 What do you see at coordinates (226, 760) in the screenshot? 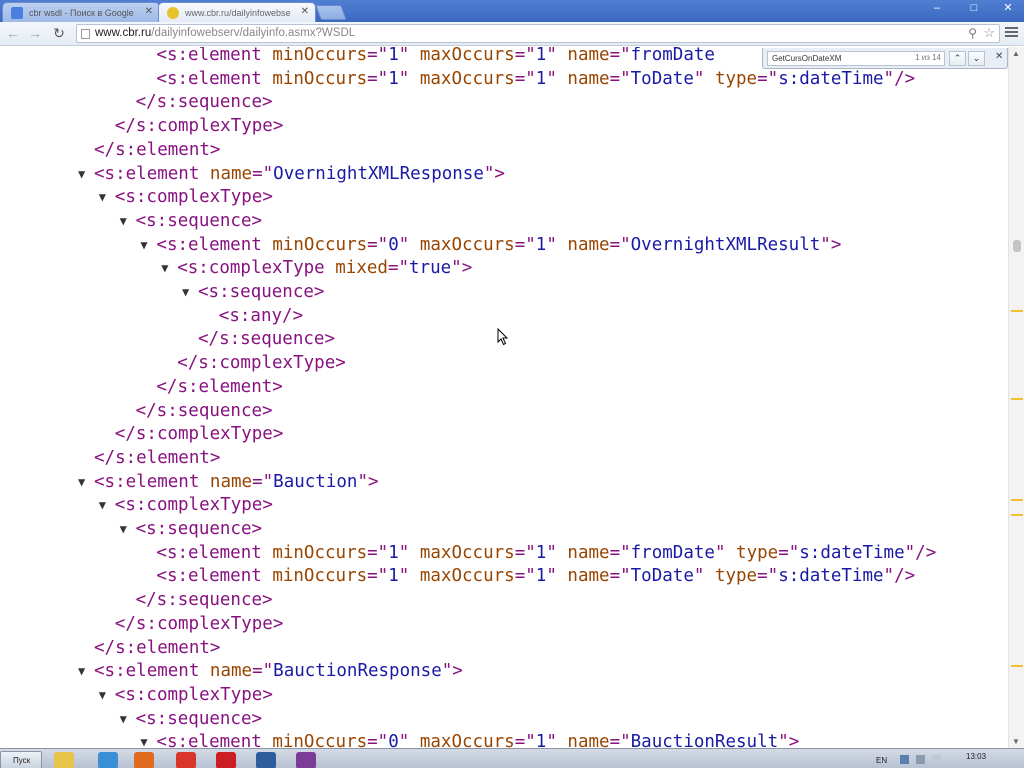
I see `opera-icon` at bounding box center [226, 760].